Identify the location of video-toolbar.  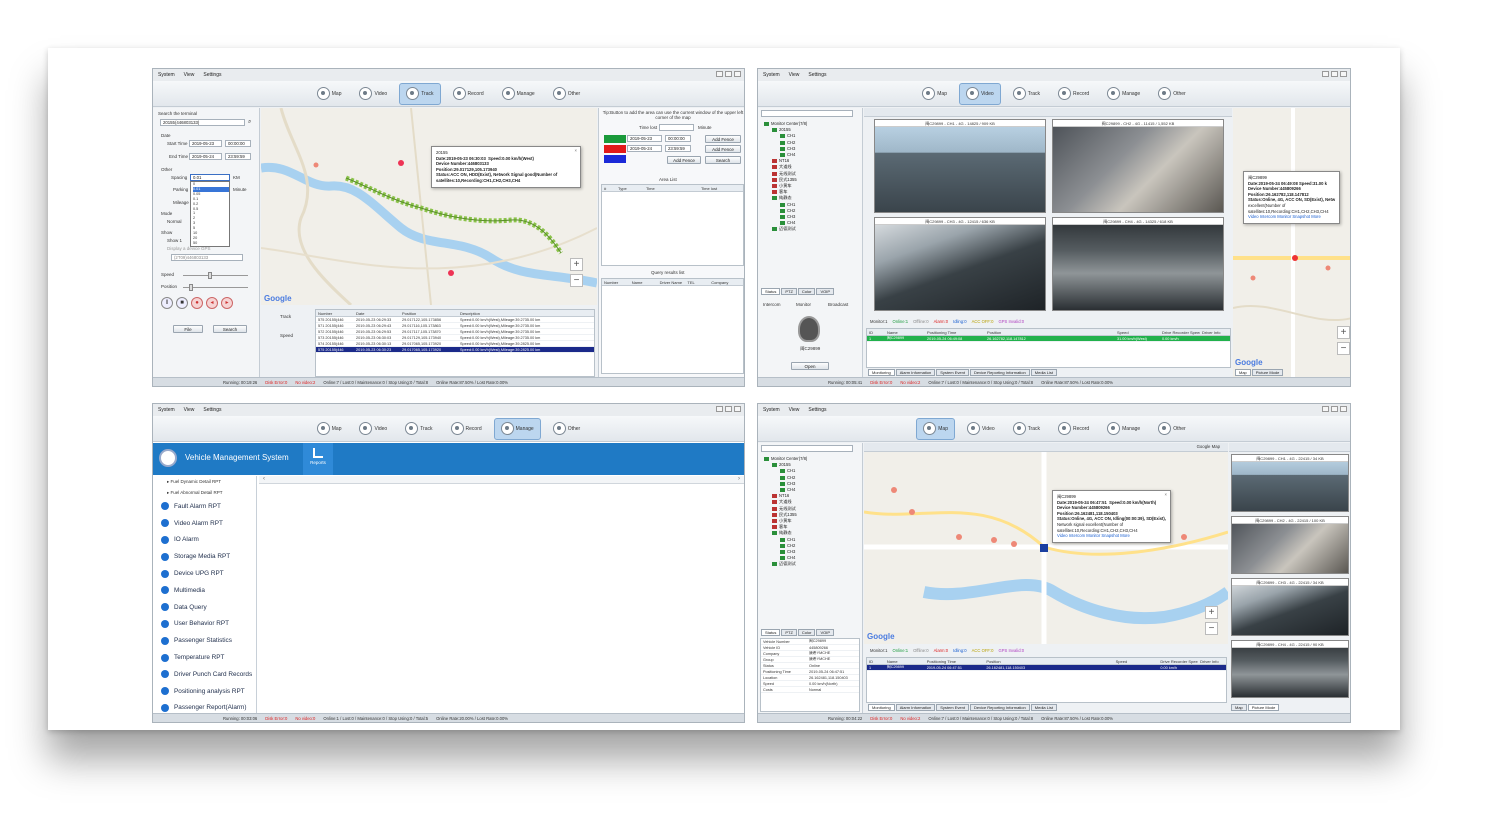
(1048, 112).